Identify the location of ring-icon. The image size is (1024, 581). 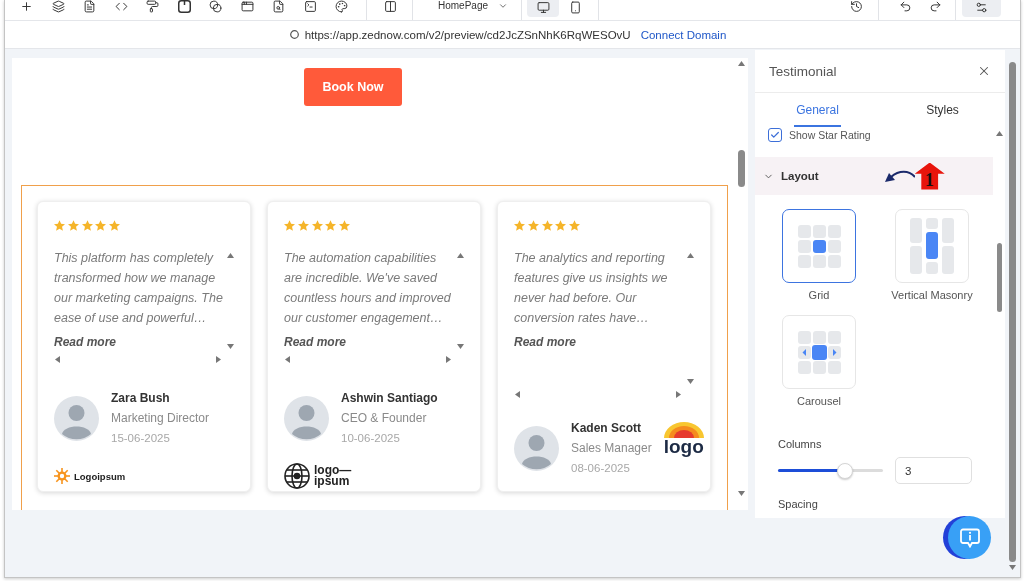
(294, 34).